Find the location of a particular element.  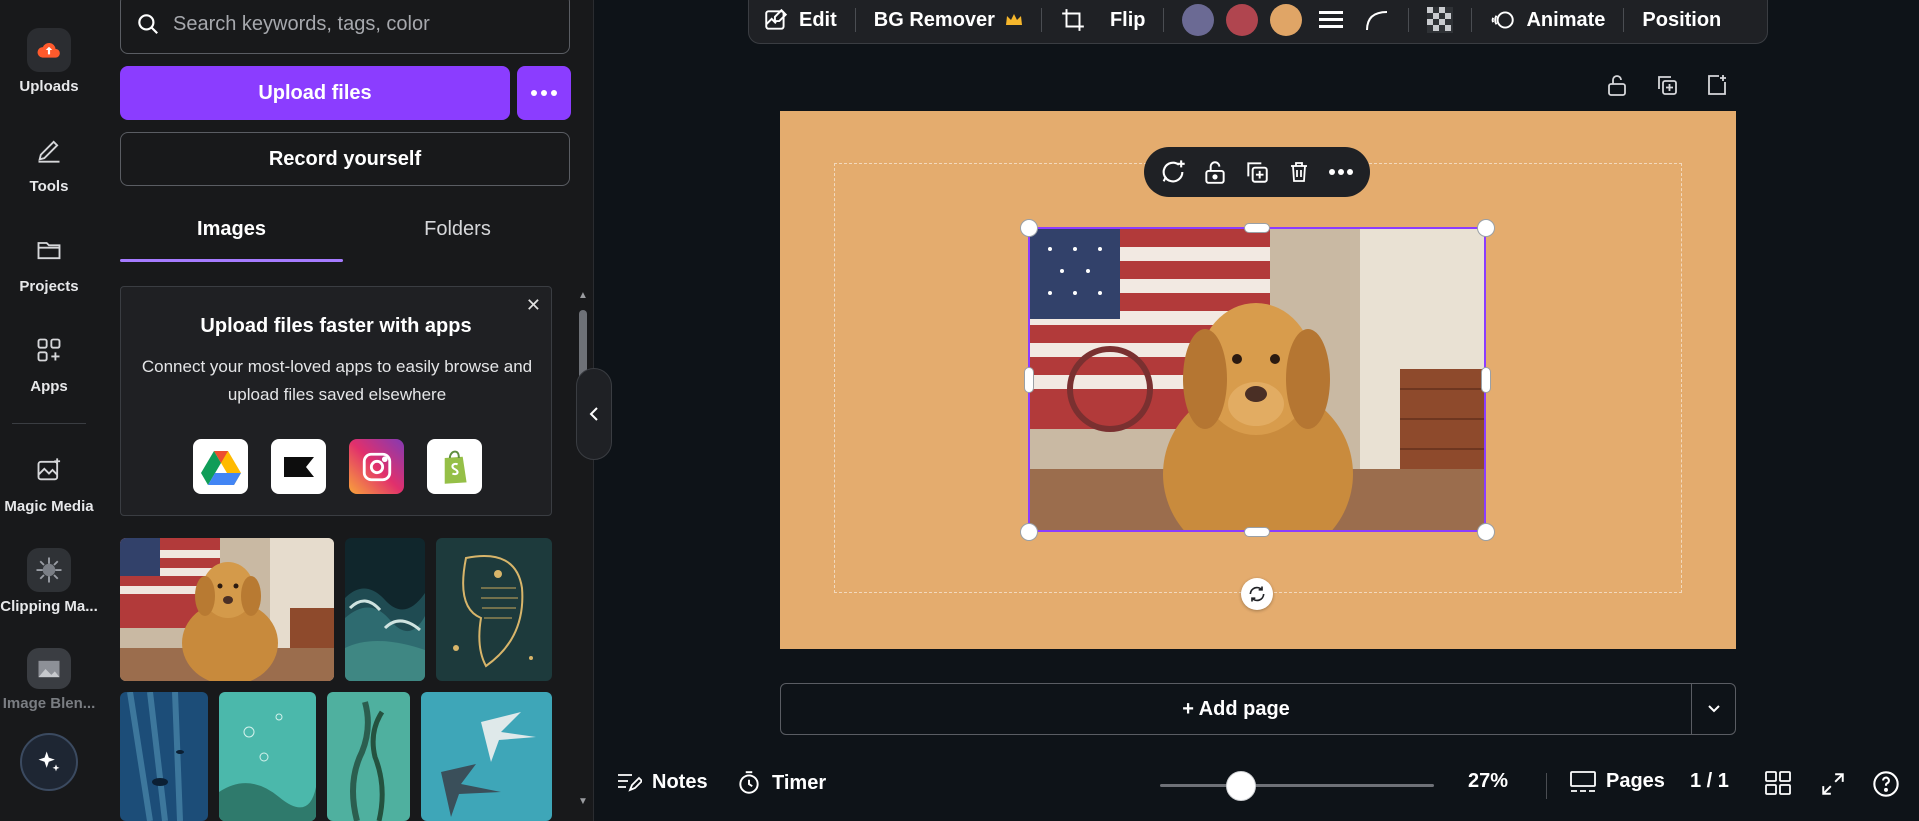

rail-item-uploads: Uploads is located at coordinates (49, 61).